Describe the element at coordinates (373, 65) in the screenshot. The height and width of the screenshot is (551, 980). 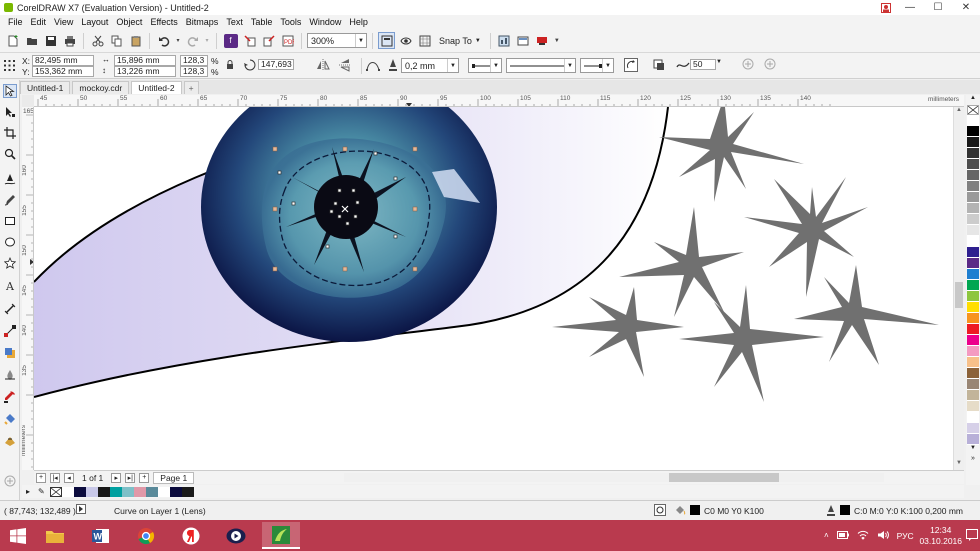
I see `convert-to-curve-icon` at that location.